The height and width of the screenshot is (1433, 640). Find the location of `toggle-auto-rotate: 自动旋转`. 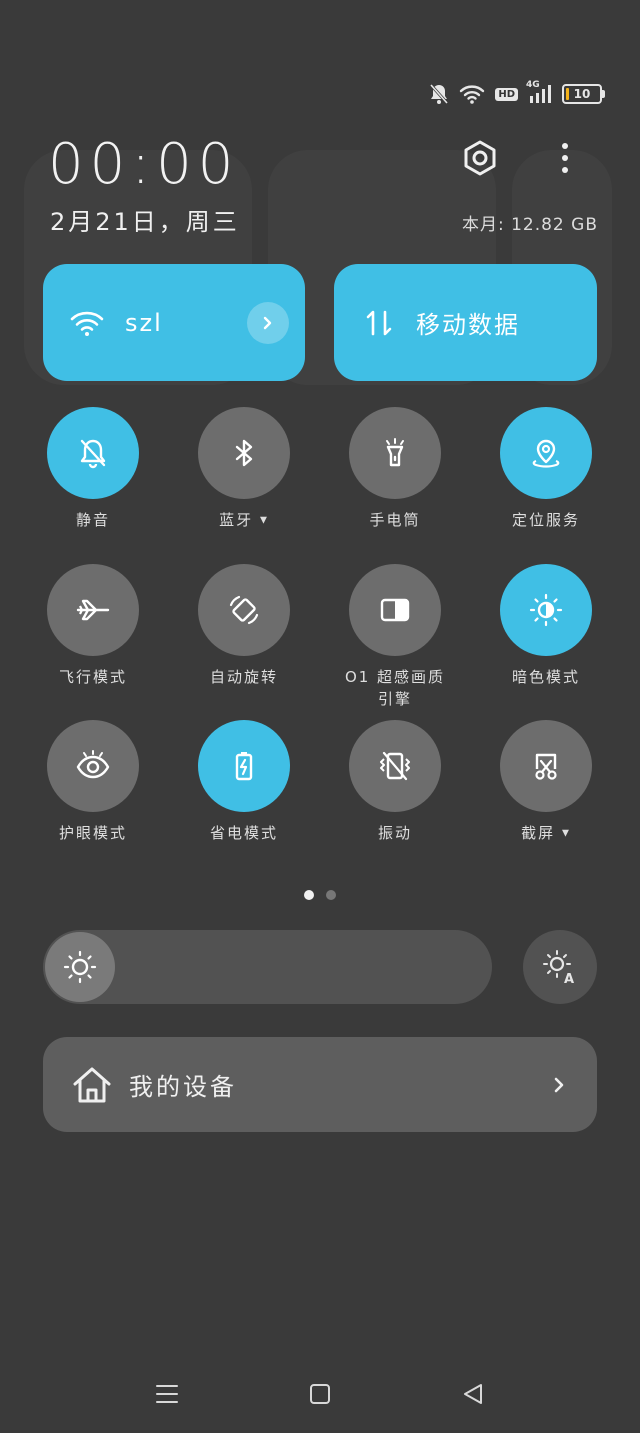

toggle-auto-rotate: 自动旋转 is located at coordinates (244, 626).